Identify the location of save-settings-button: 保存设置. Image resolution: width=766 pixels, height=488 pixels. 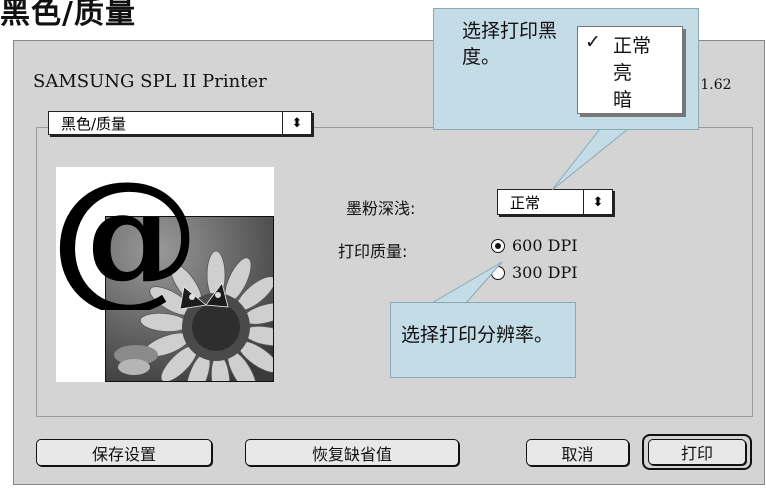
(124, 452).